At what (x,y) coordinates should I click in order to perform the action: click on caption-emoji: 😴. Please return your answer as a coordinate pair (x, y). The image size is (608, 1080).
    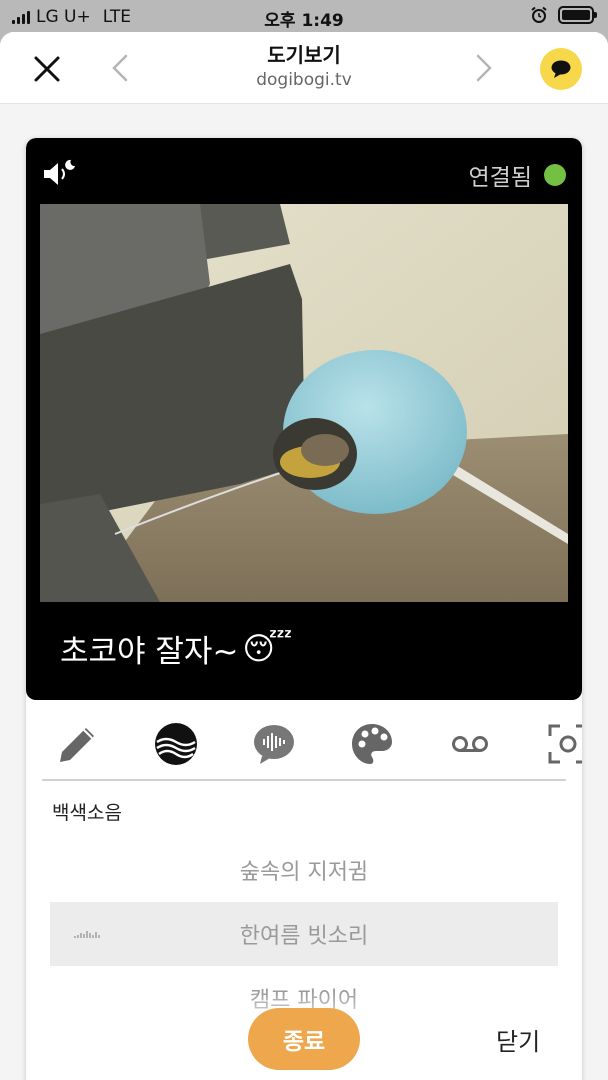
    Looking at the image, I should click on (267, 648).